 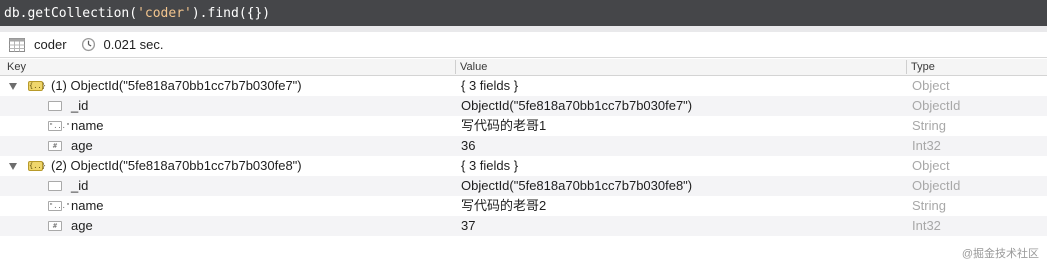 I want to click on query-text: db.getCollection('coder').find({}), so click(x=137, y=13).